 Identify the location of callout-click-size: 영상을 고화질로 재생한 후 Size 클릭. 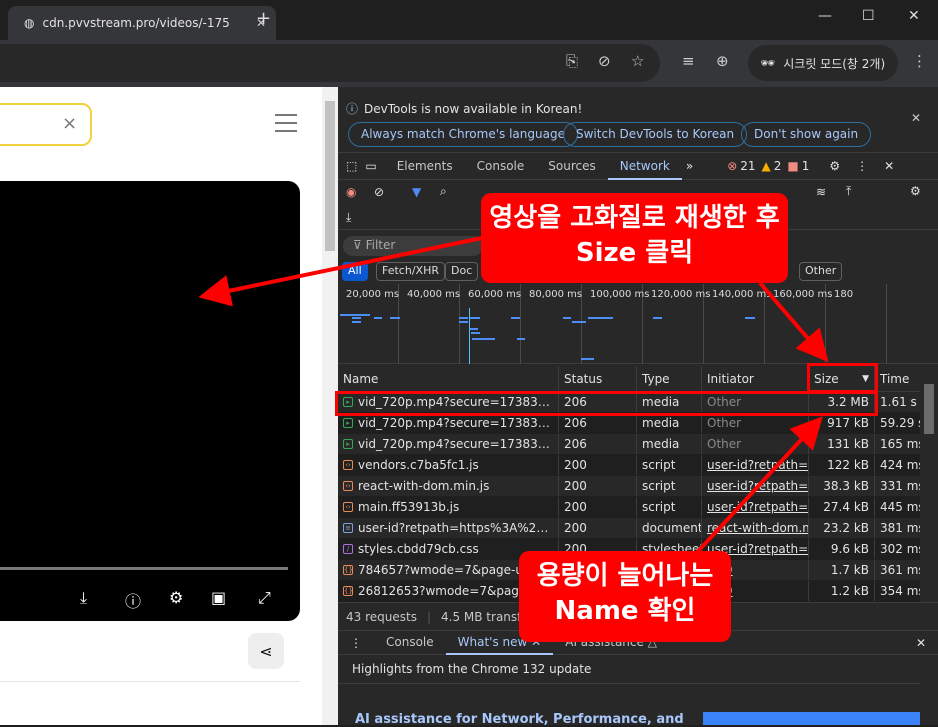
(634, 238).